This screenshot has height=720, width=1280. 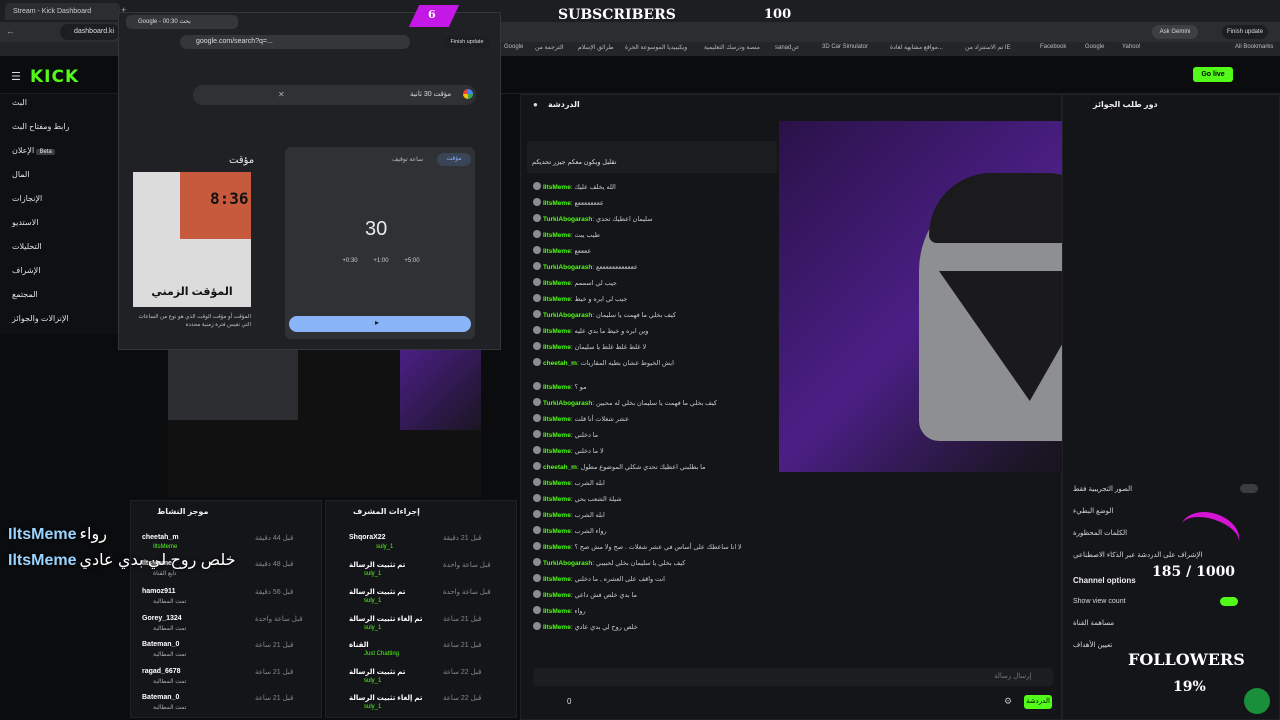 I want to click on add-5m-button: +5:00, so click(x=412, y=261).